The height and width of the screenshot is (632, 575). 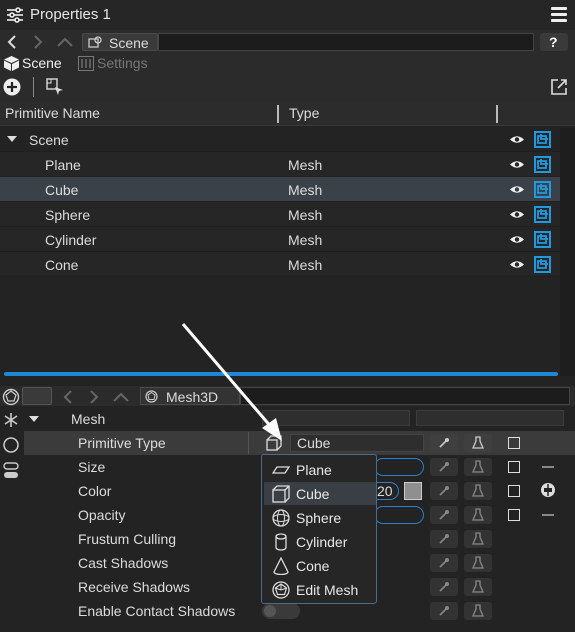 I want to click on property-label: Cast Shadows, so click(x=123, y=563).